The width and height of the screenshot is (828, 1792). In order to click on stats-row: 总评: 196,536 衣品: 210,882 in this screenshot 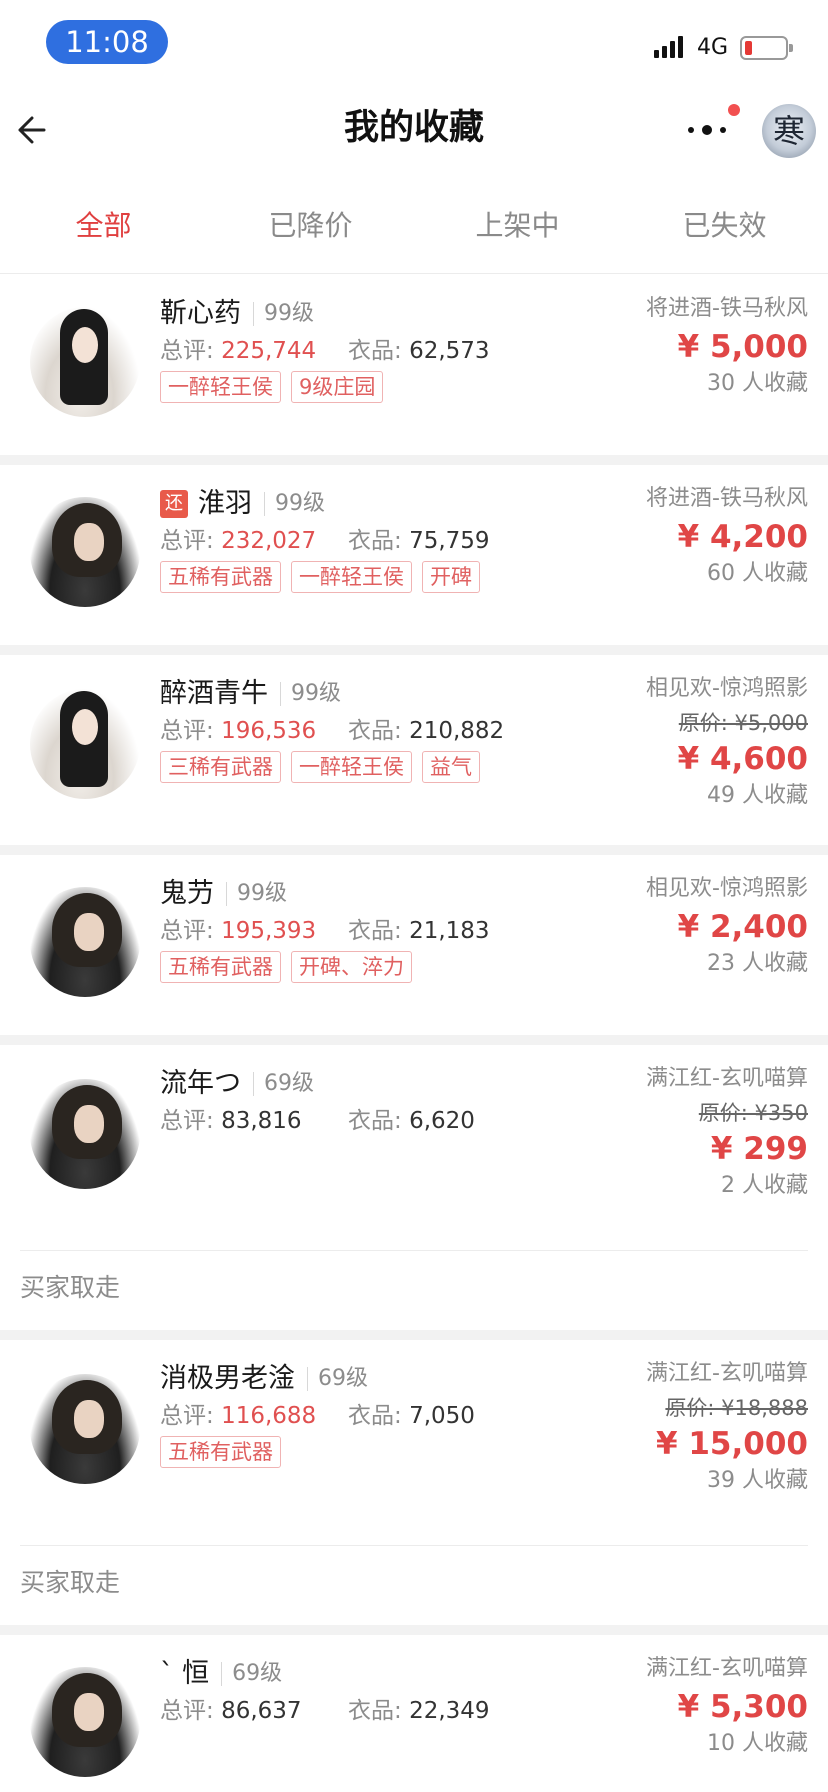, I will do `click(340, 731)`.